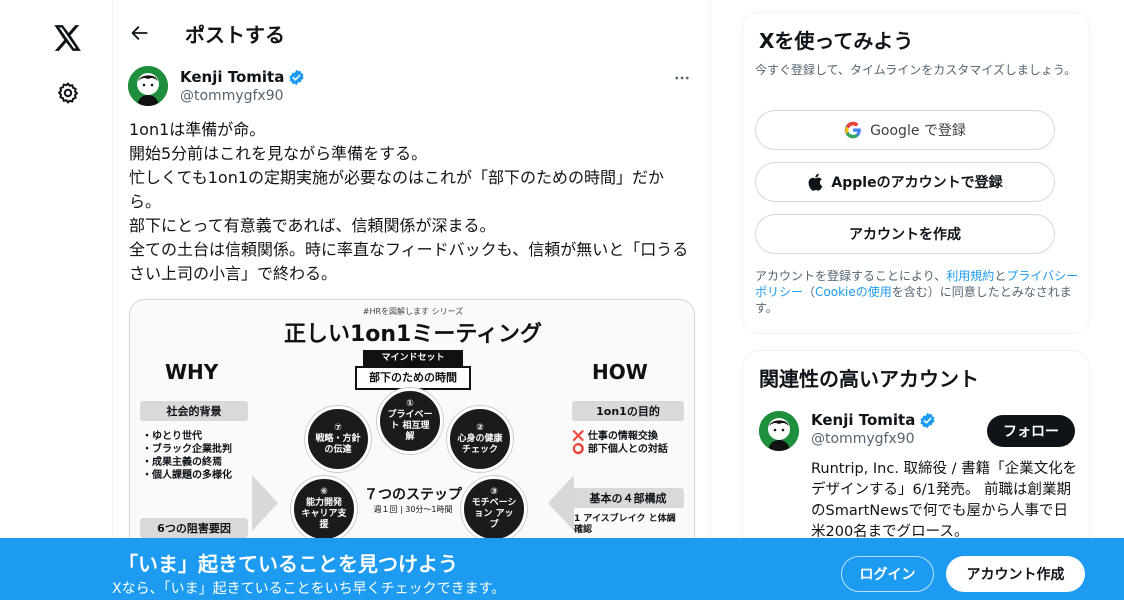 The width and height of the screenshot is (1124, 600). Describe the element at coordinates (413, 334) in the screenshot. I see `infographic-title: 正しい1on1ミーティング` at that location.